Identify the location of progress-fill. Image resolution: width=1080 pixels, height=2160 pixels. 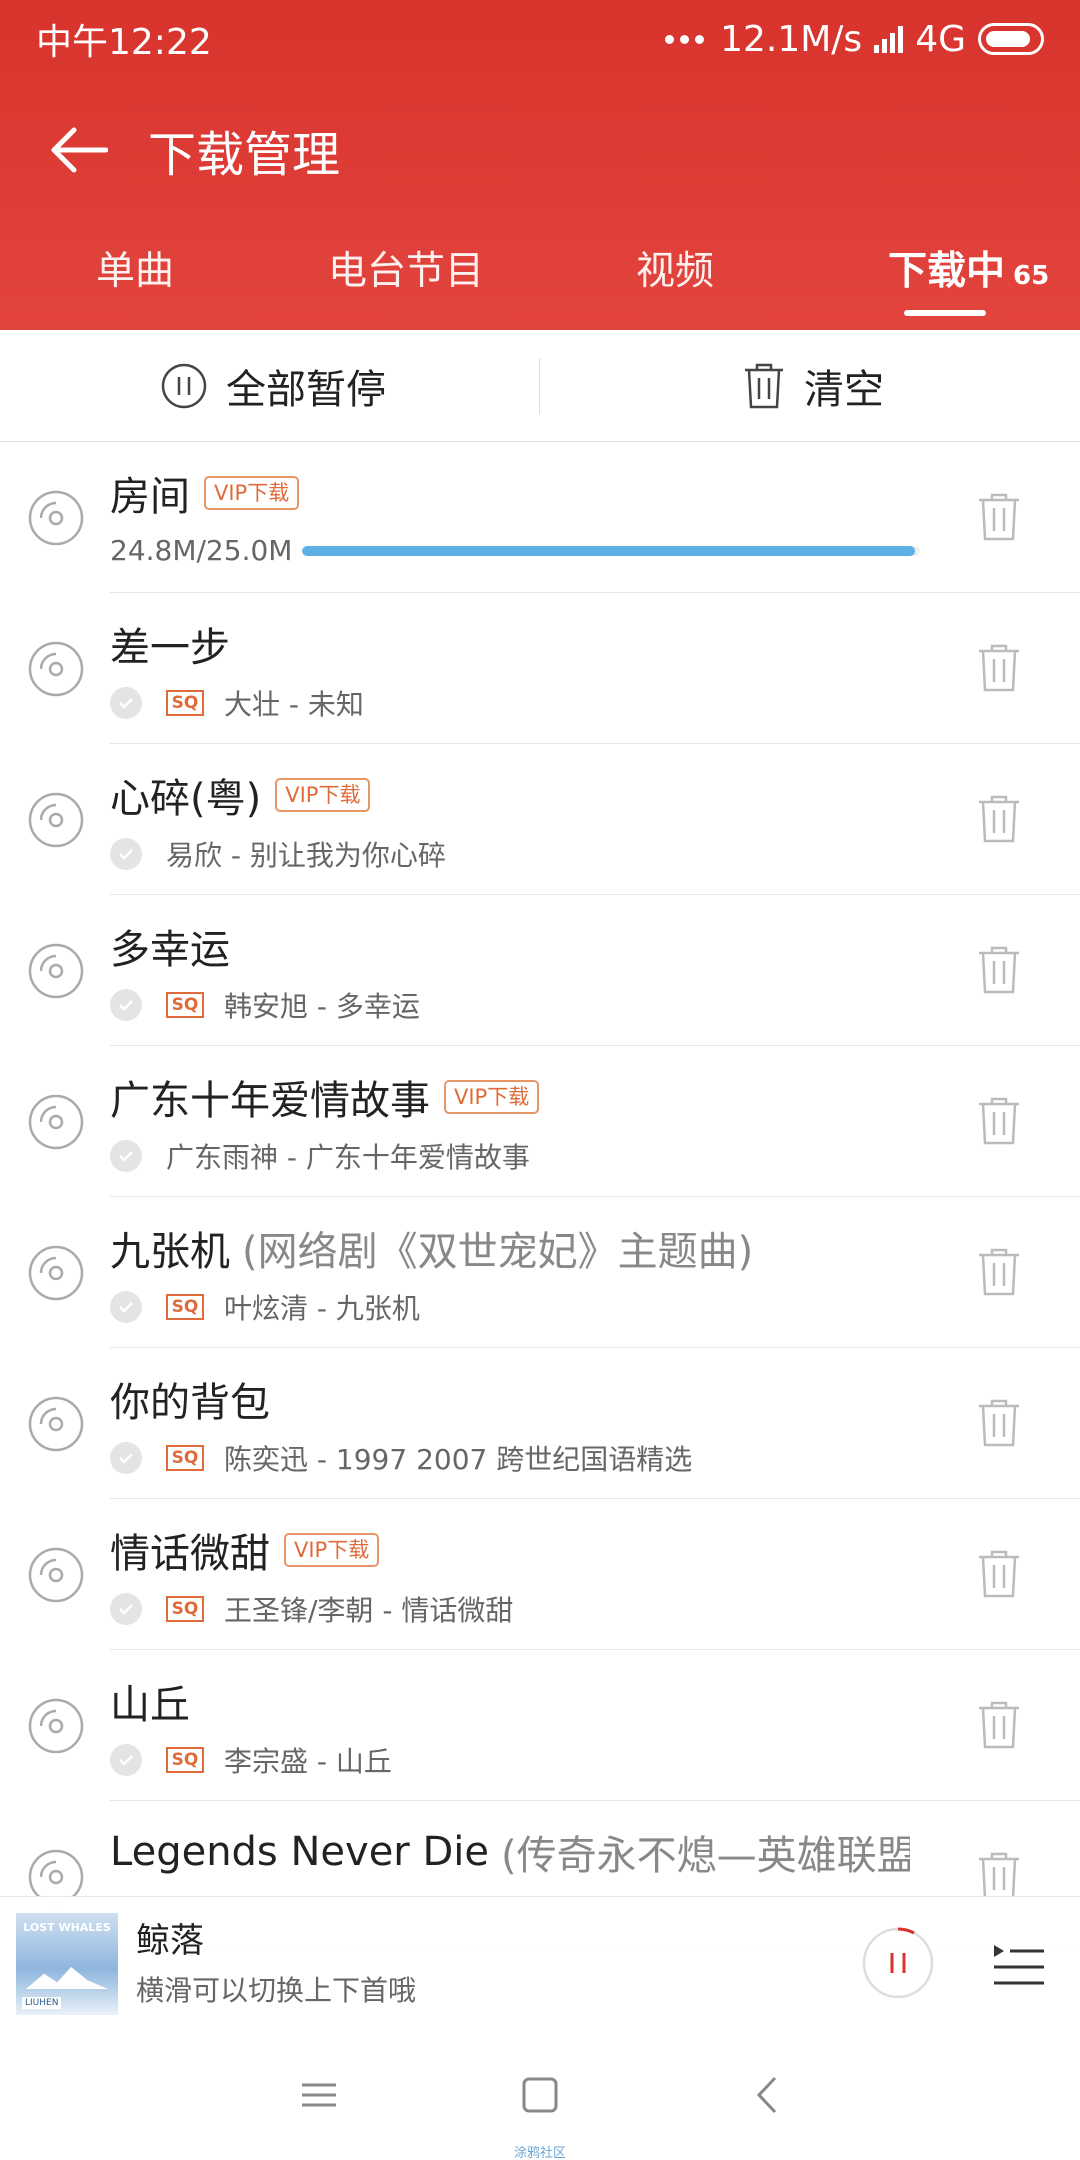
(609, 551).